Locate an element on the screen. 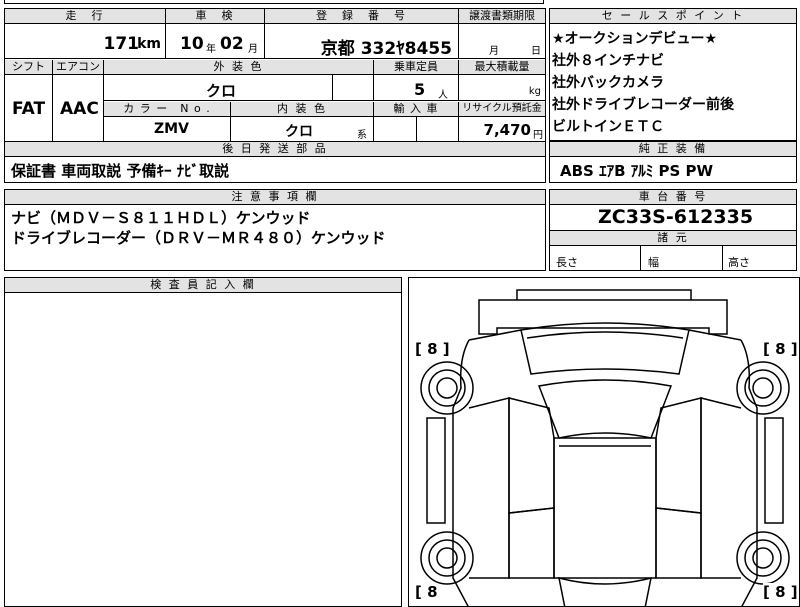 The width and height of the screenshot is (800, 607). inspection-month: 02 is located at coordinates (232, 44).